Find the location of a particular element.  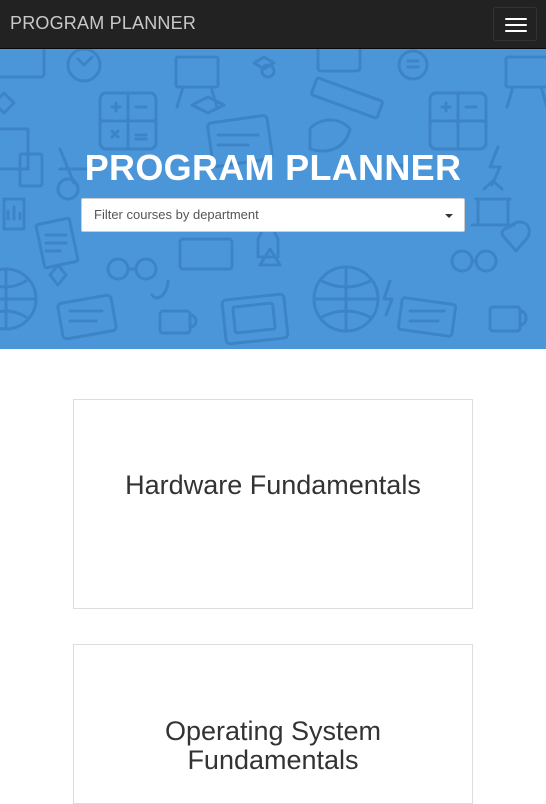

navbar-brand: PROGRAM PLANNER is located at coordinates (103, 23).